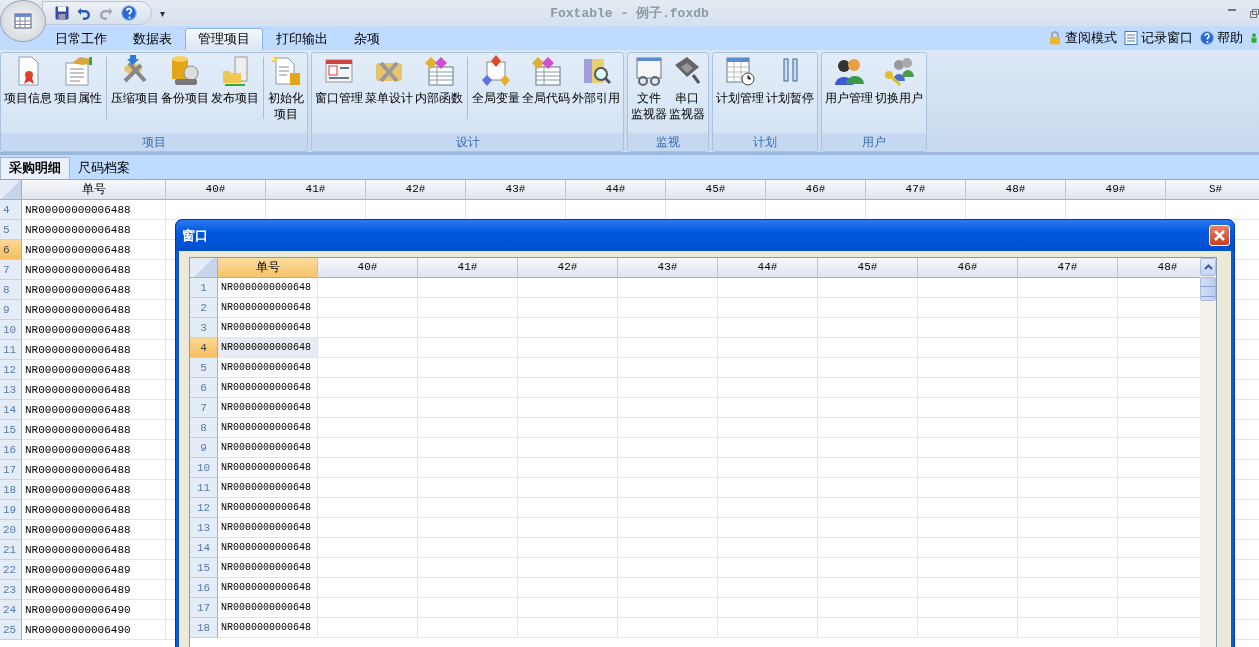 Image resolution: width=1259 pixels, height=647 pixels. What do you see at coordinates (286, 88) in the screenshot?
I see `ribbon-button: 初始化项目` at bounding box center [286, 88].